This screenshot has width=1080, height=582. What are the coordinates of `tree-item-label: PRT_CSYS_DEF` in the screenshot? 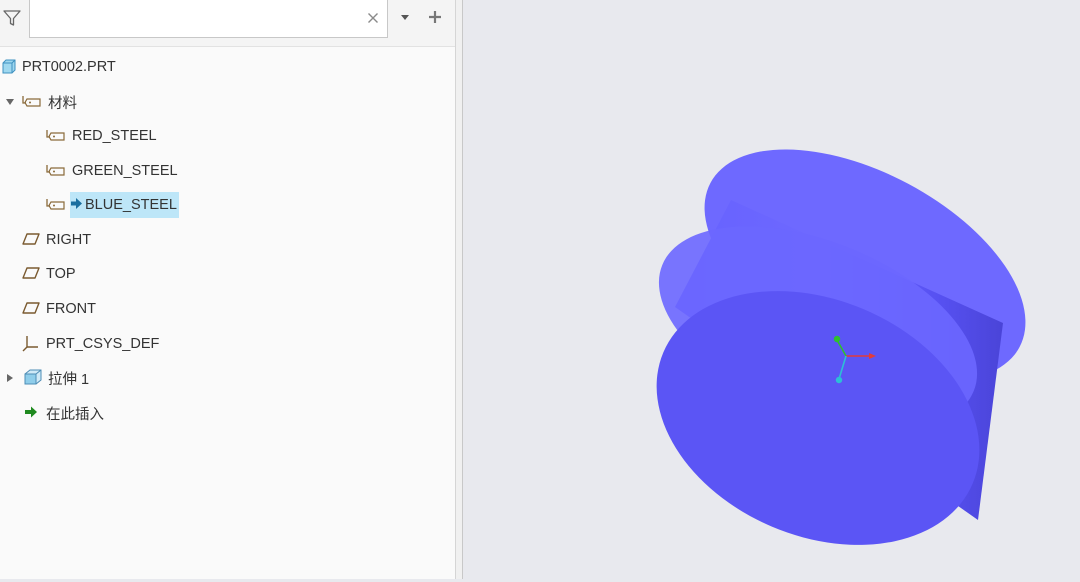 It's located at (103, 344).